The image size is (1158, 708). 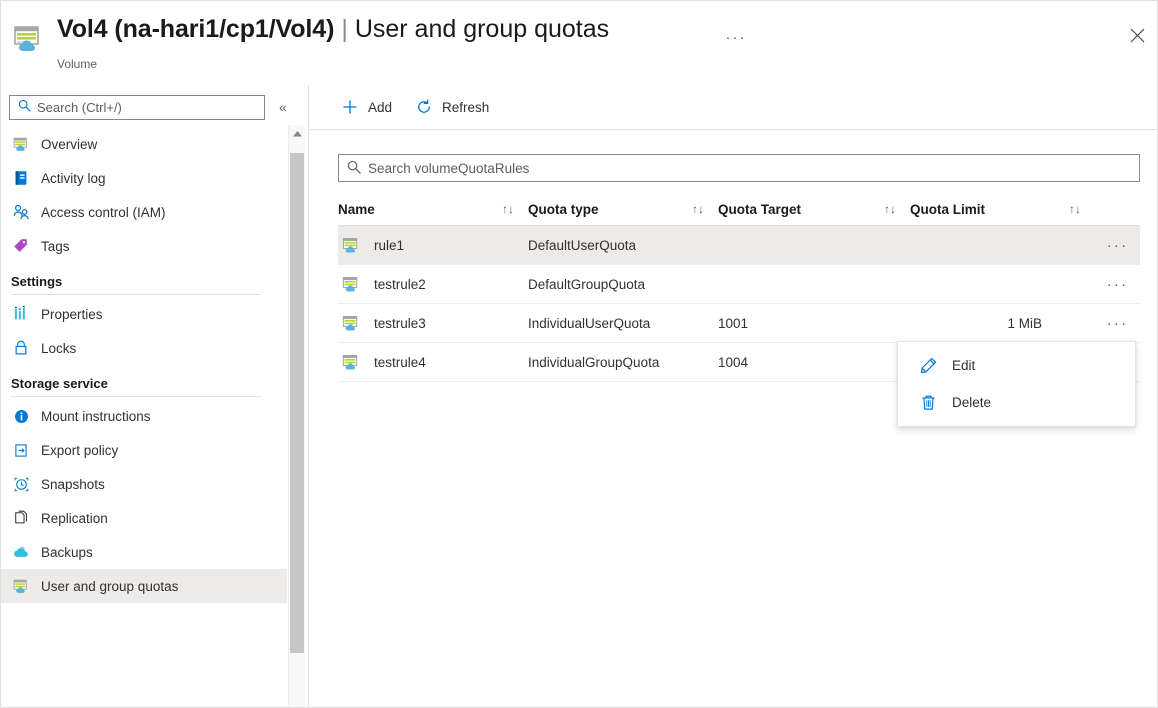 What do you see at coordinates (482, 29) in the screenshot?
I see `page-name: User and group quotas` at bounding box center [482, 29].